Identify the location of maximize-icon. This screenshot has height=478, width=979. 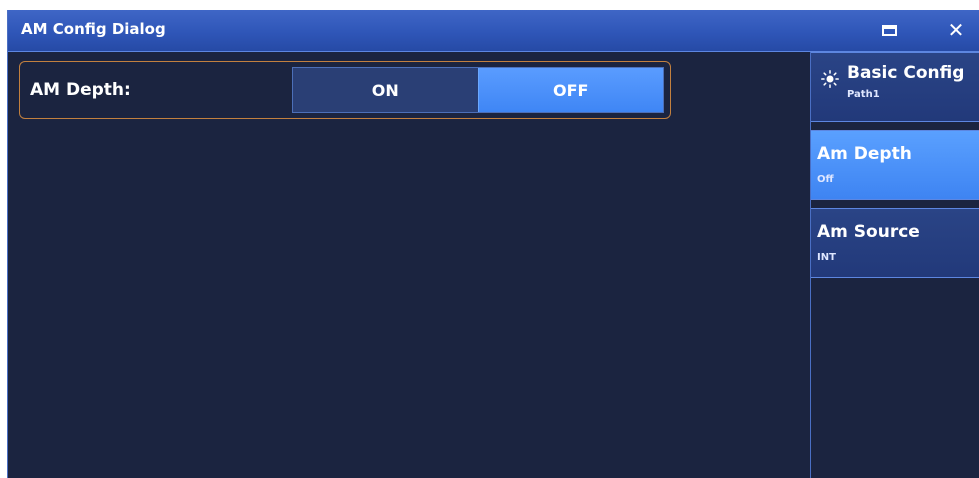
(889, 30).